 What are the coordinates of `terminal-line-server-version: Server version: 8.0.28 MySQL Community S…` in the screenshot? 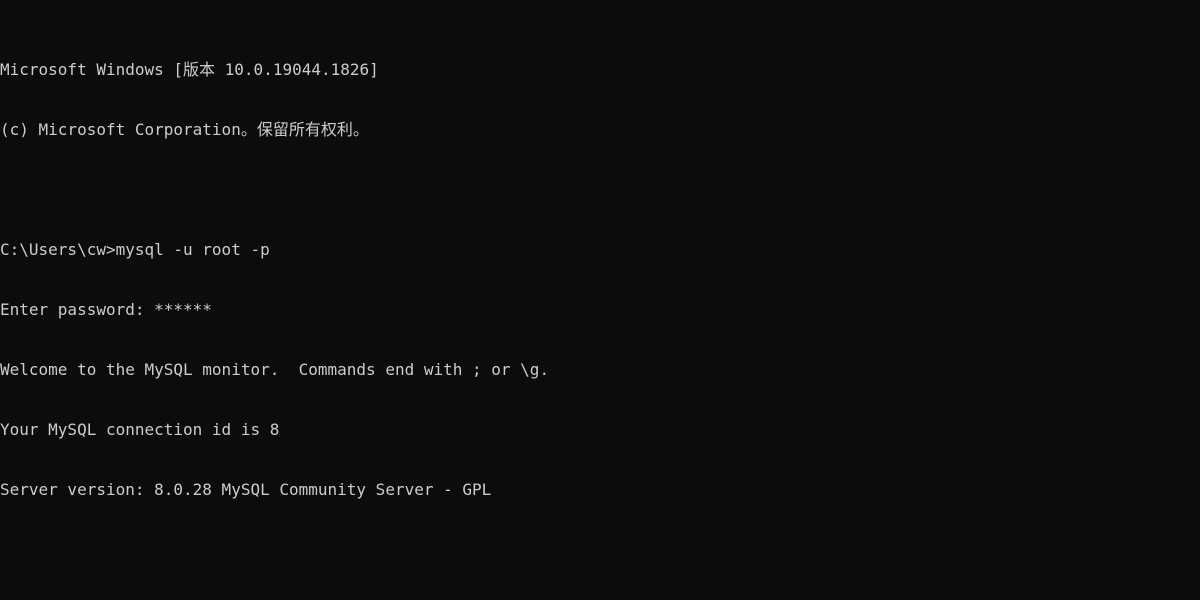 It's located at (246, 489).